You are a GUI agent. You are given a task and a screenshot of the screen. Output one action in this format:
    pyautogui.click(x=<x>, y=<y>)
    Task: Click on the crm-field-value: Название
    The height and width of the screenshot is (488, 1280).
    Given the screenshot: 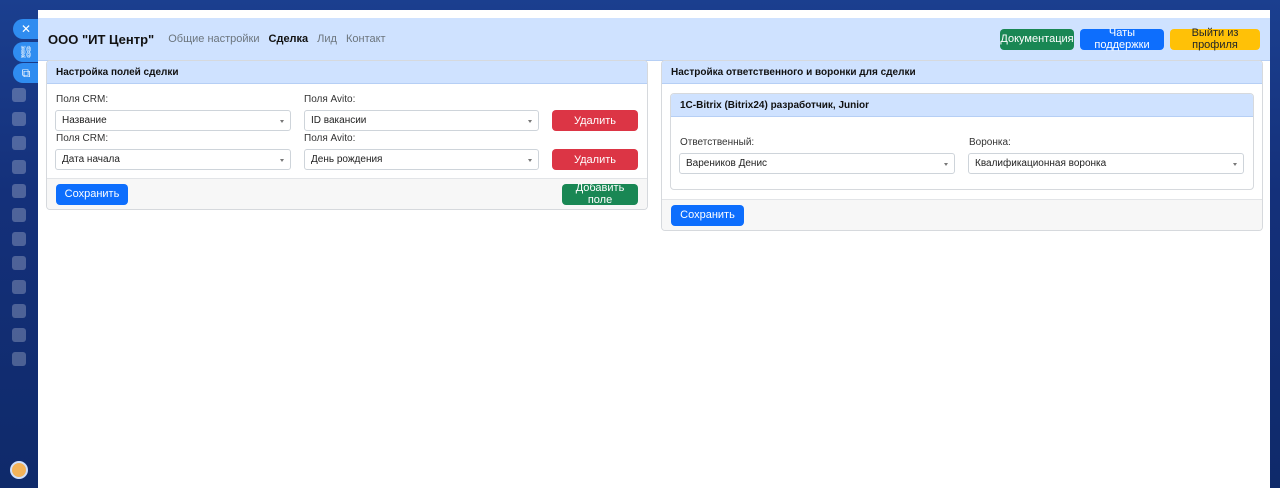 What is the action you would take?
    pyautogui.click(x=84, y=120)
    